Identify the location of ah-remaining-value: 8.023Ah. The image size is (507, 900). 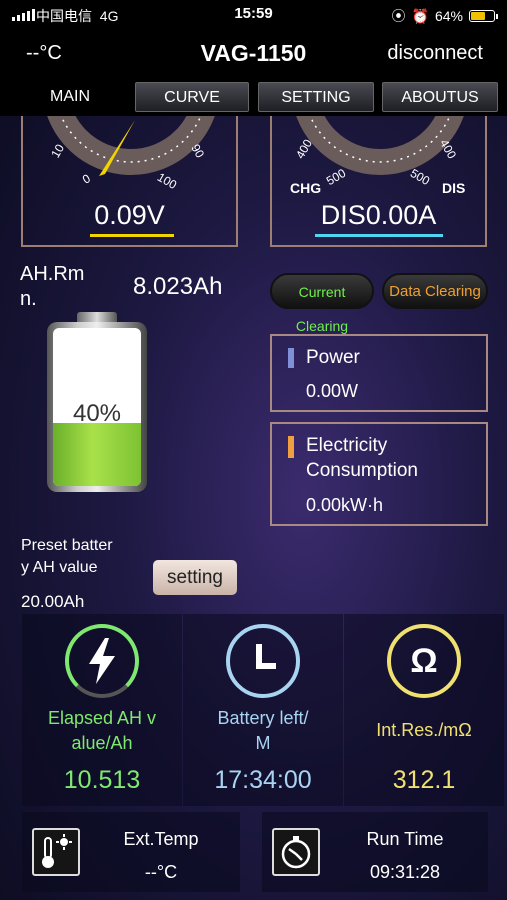
(178, 286).